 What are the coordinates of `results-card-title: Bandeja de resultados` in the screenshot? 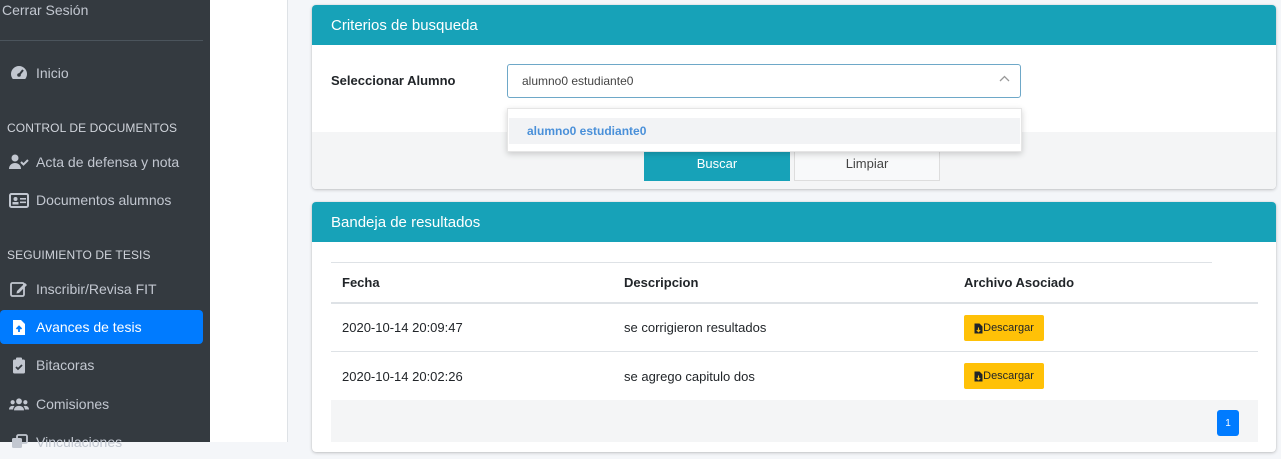 It's located at (406, 222).